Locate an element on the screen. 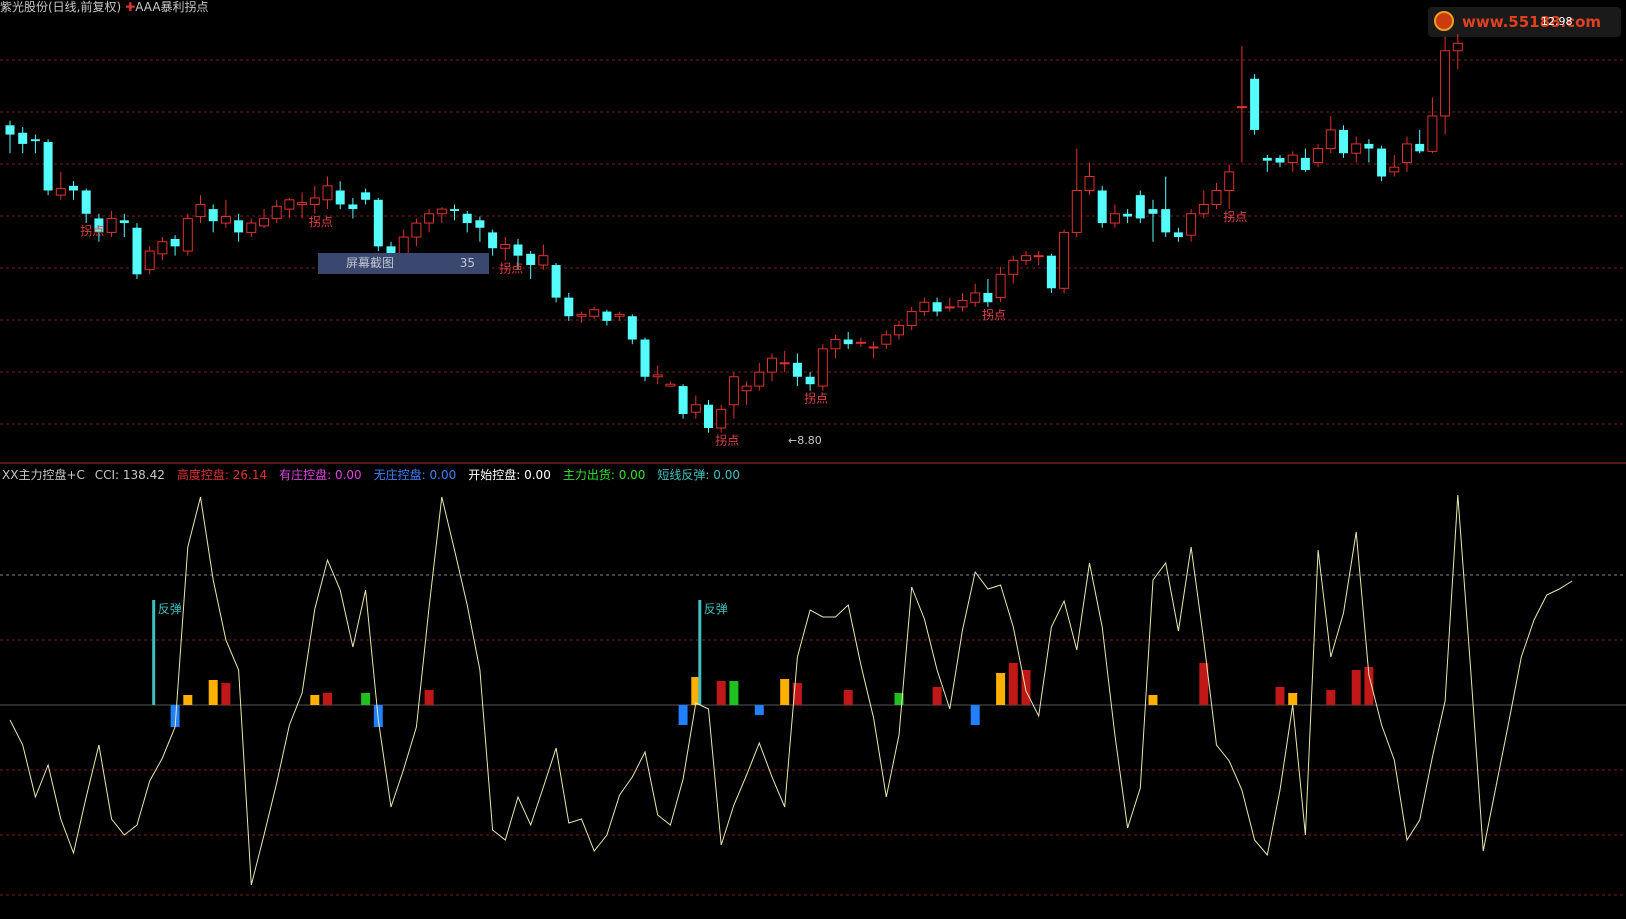 The width and height of the screenshot is (1626, 919). rebound-label: 反弹 is located at coordinates (170, 609).